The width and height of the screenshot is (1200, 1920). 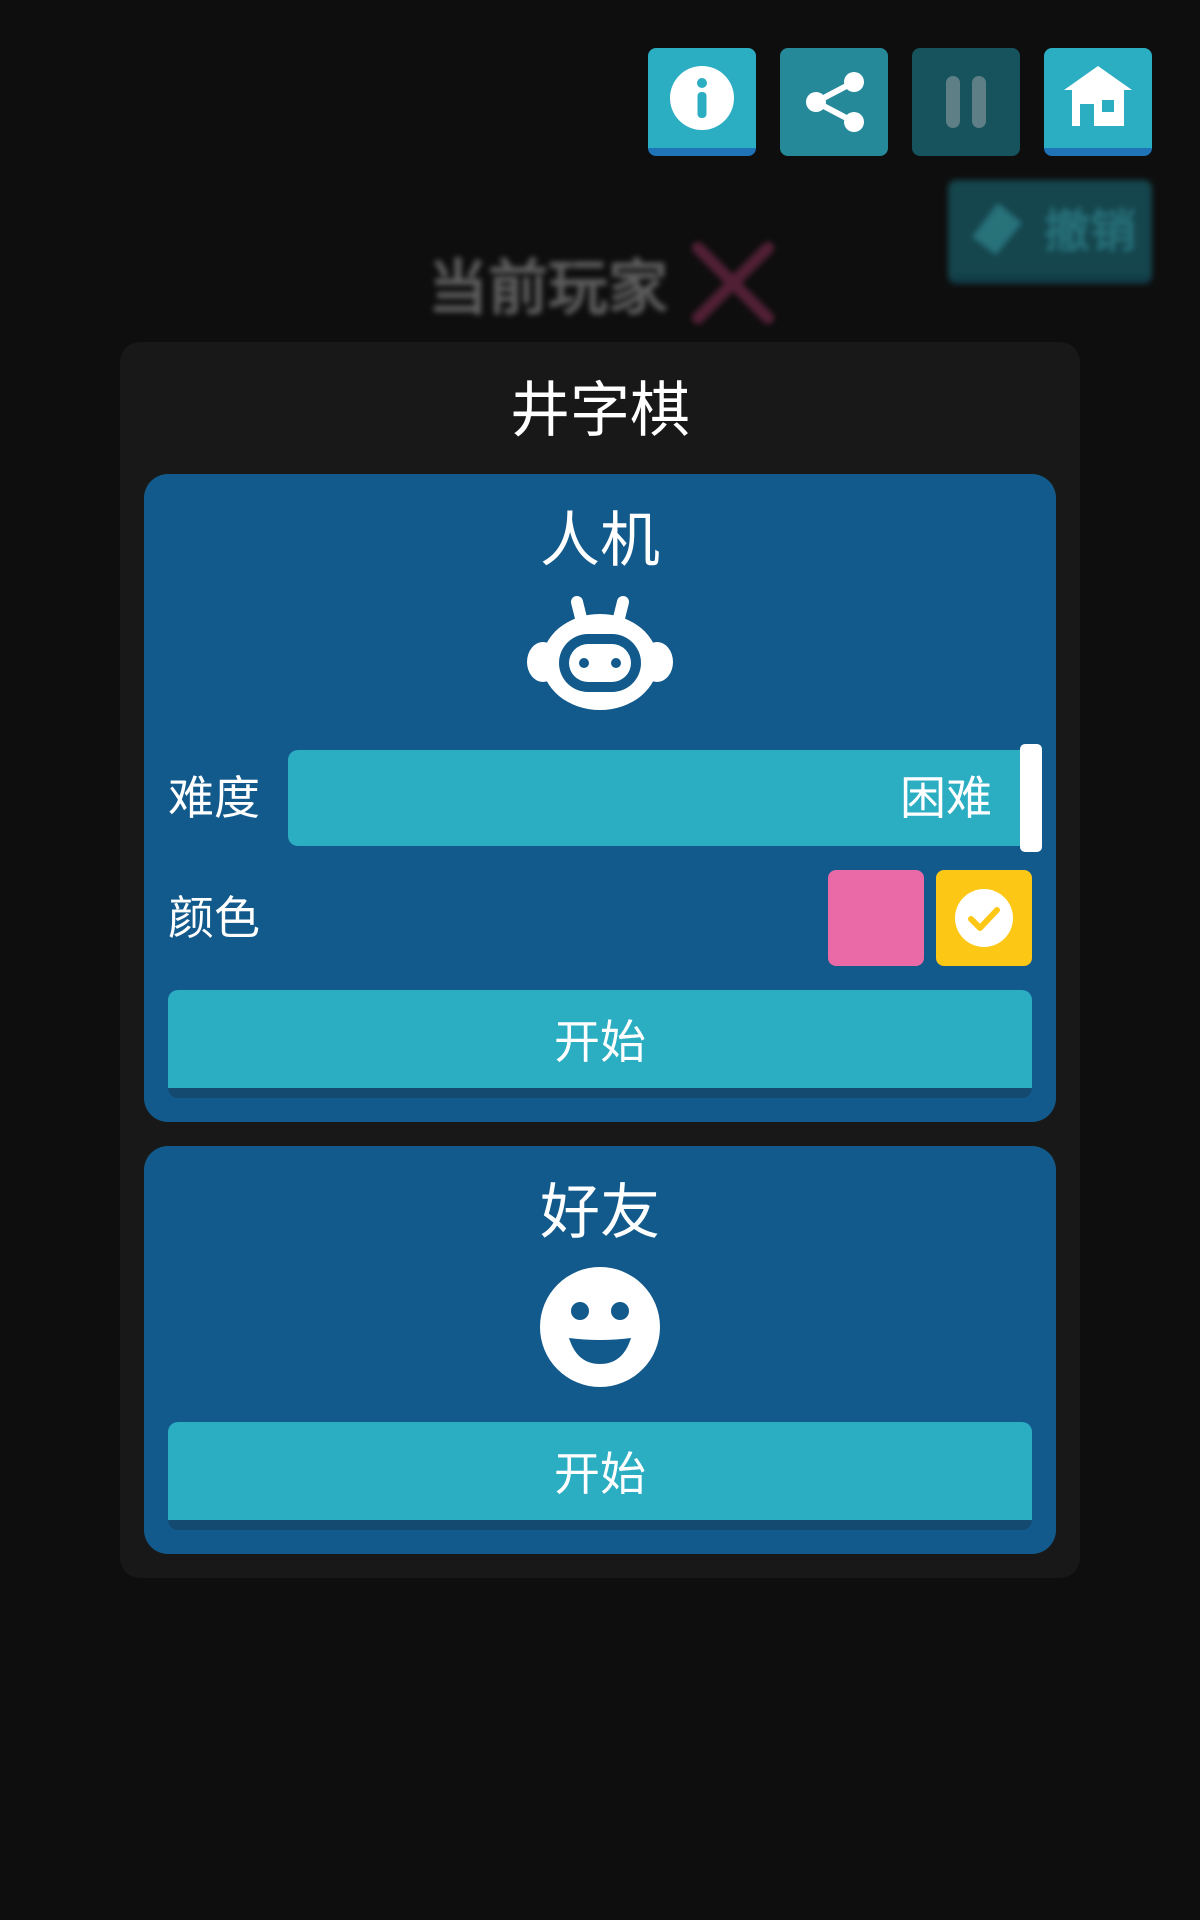 What do you see at coordinates (600, 1327) in the screenshot?
I see `smiley-icon` at bounding box center [600, 1327].